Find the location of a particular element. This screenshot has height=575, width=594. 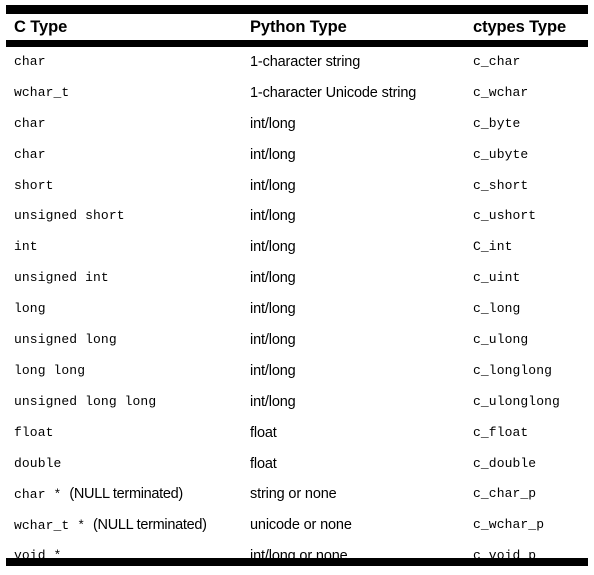

cell-c-type: int is located at coordinates (26, 247).